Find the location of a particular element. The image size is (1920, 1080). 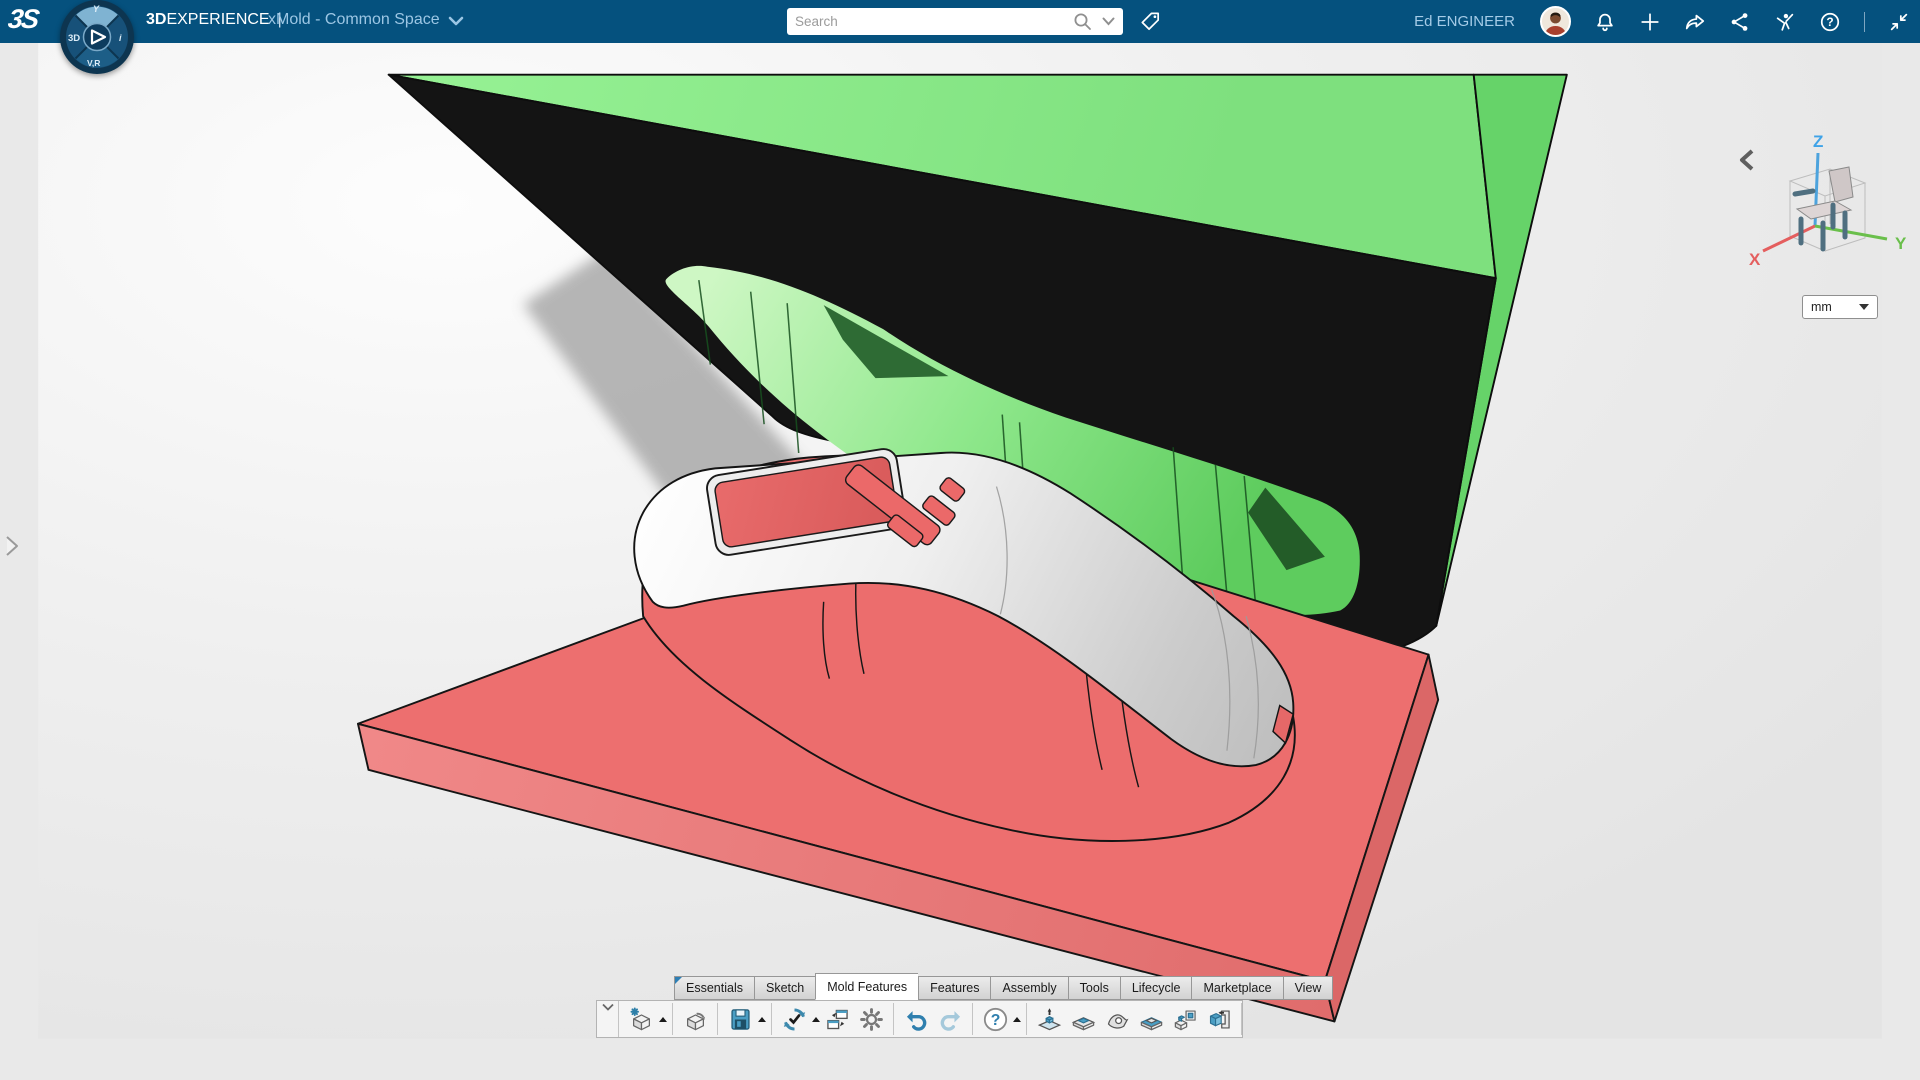

app-context-switcher: xMold - Common Space is located at coordinates (366, 20).